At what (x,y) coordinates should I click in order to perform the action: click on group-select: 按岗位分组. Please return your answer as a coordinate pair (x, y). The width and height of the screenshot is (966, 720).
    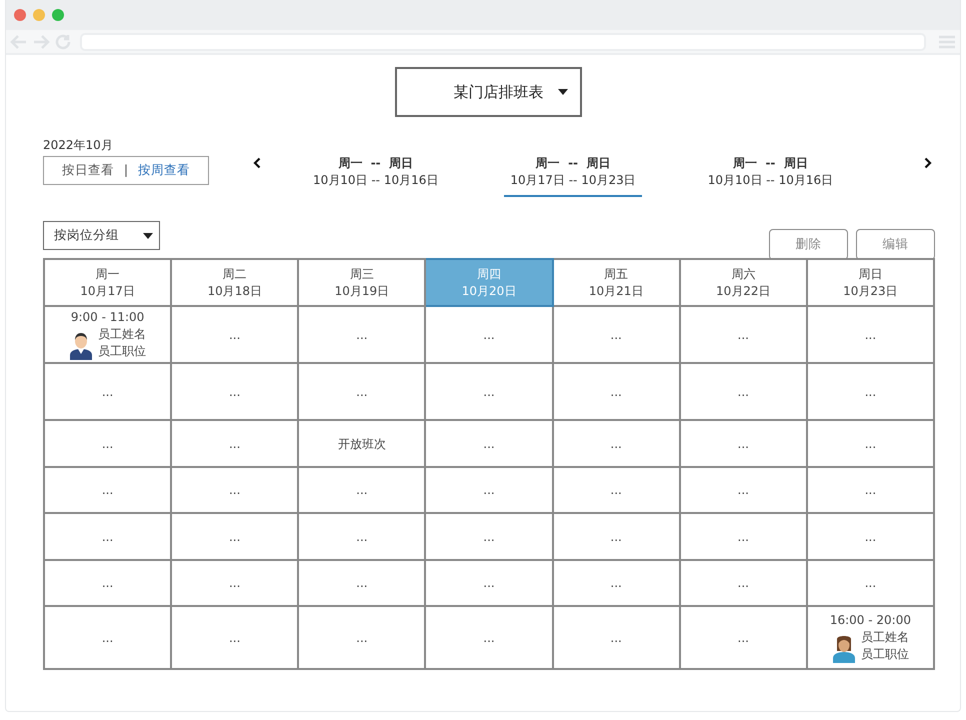
    Looking at the image, I should click on (101, 235).